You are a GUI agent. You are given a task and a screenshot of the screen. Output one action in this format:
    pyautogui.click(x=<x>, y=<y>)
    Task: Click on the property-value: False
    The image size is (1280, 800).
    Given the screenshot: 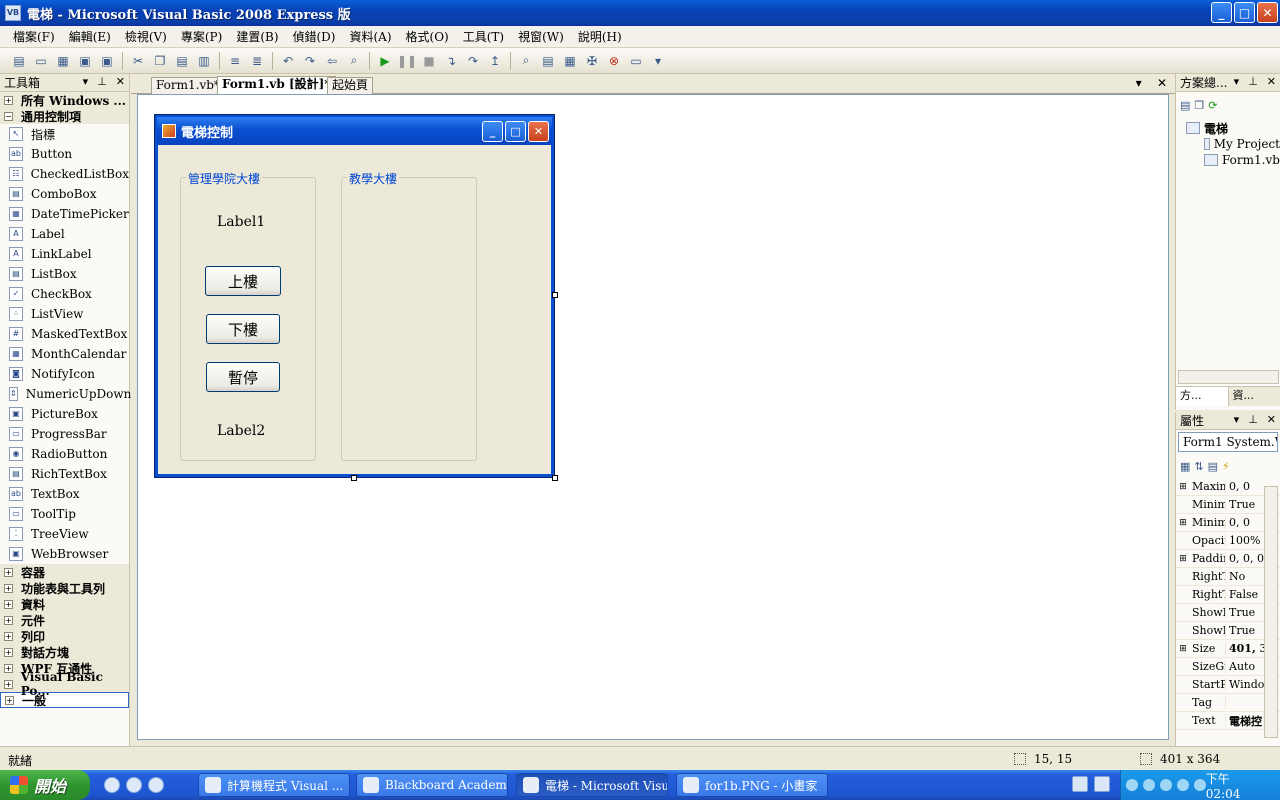 What is the action you would take?
    pyautogui.click(x=1246, y=594)
    